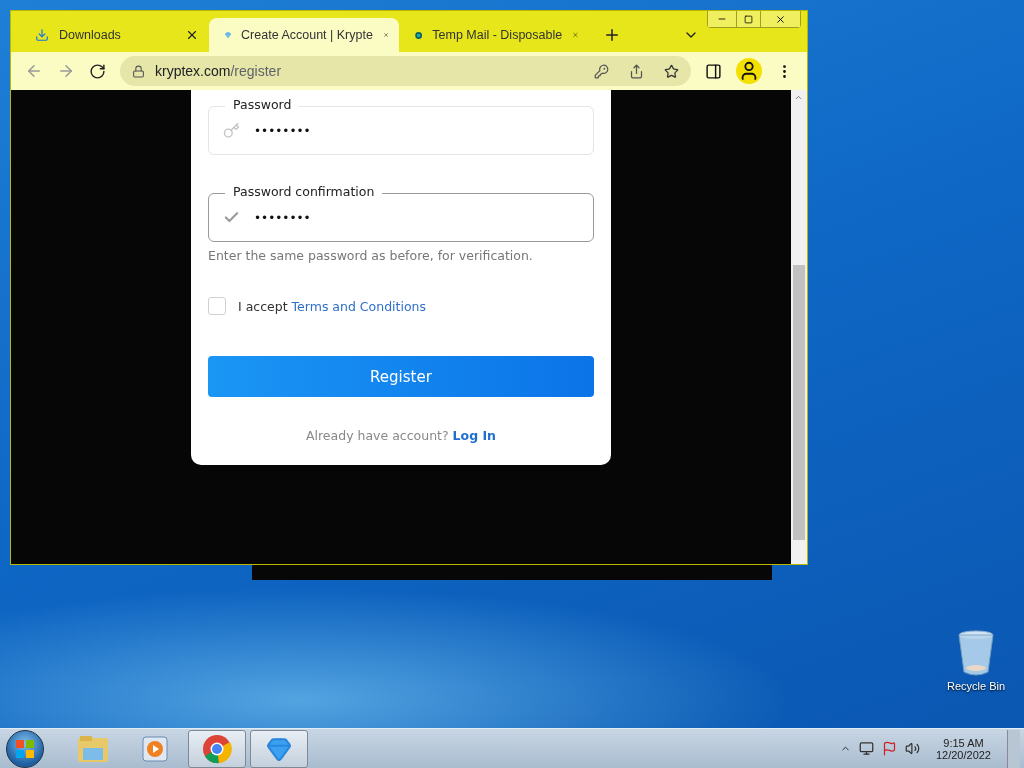  Describe the element at coordinates (713, 71) in the screenshot. I see `side-panel-icon` at that location.